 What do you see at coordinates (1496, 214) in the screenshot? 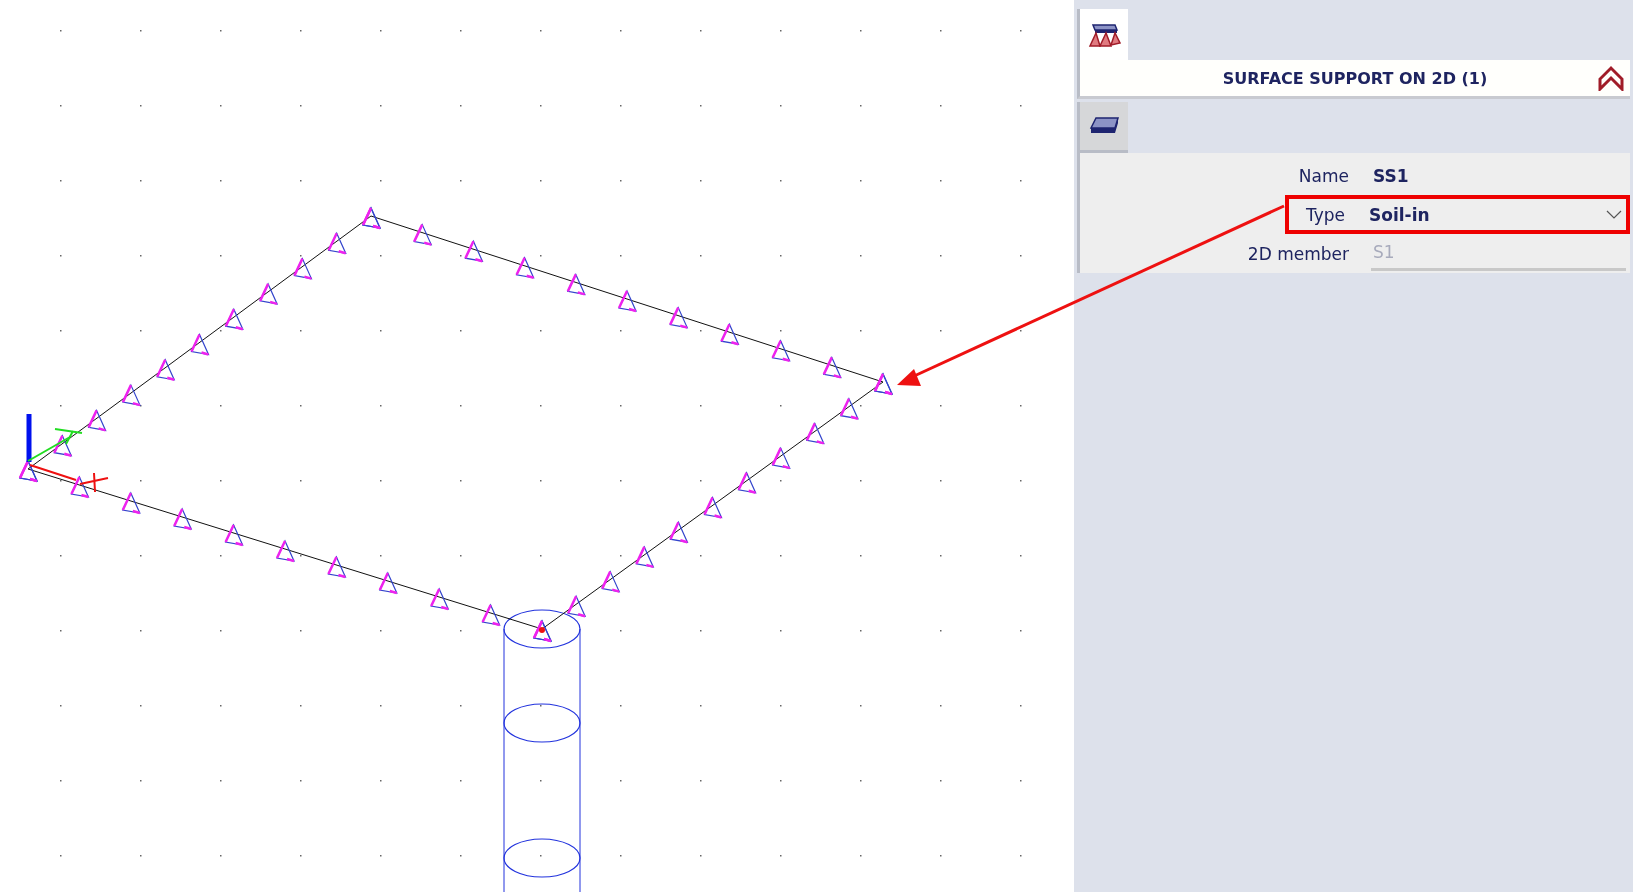
I see `type-dropdown: Soil-in` at bounding box center [1496, 214].